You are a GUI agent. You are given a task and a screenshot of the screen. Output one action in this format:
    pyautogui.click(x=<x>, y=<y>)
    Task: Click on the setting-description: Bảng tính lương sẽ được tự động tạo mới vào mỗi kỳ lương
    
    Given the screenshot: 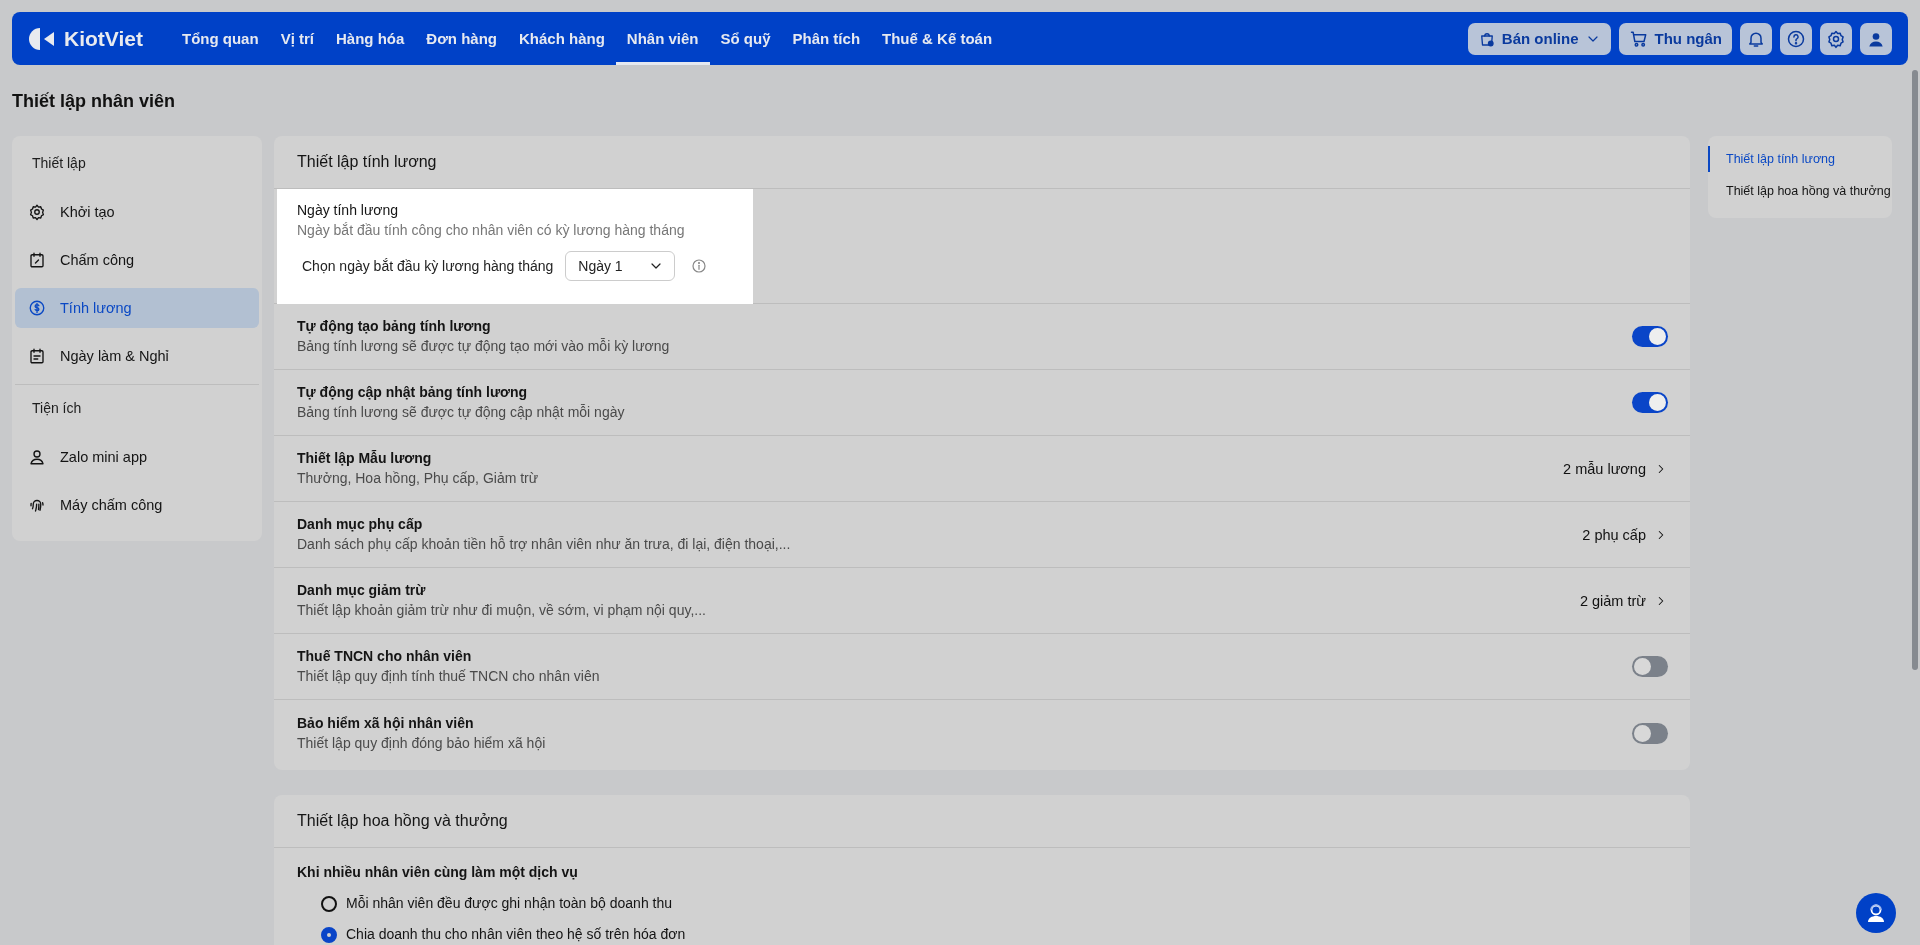 What is the action you would take?
    pyautogui.click(x=484, y=346)
    